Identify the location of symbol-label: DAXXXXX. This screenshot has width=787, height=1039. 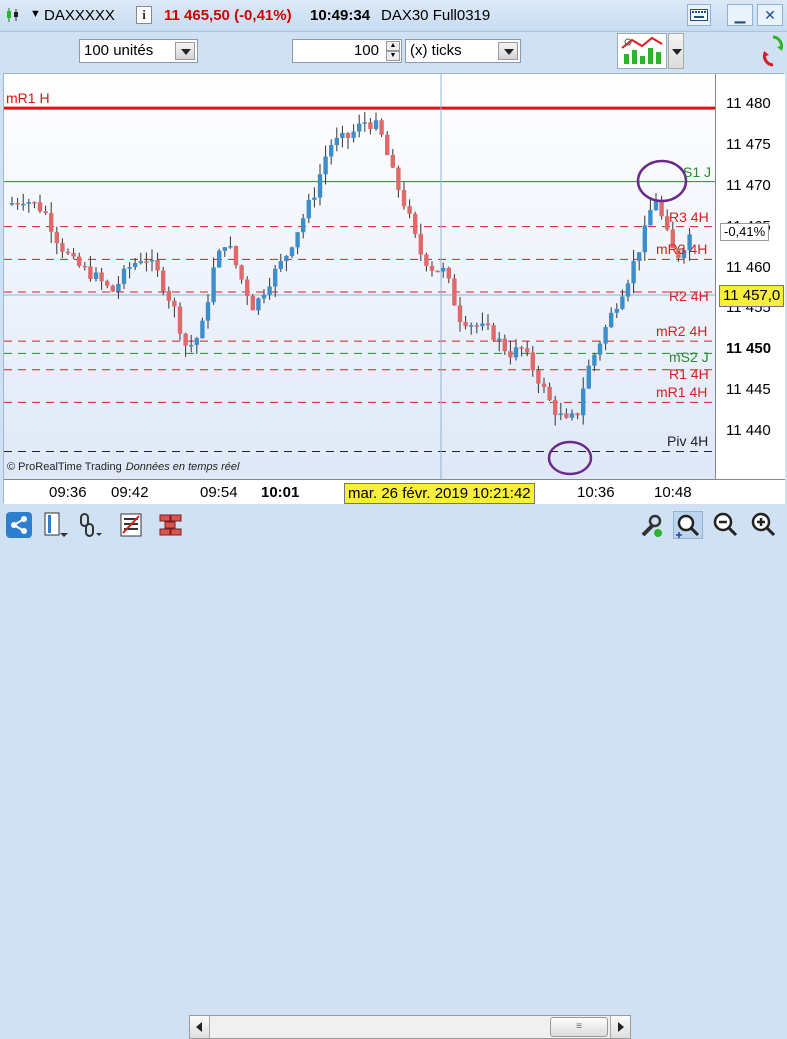
(79, 15).